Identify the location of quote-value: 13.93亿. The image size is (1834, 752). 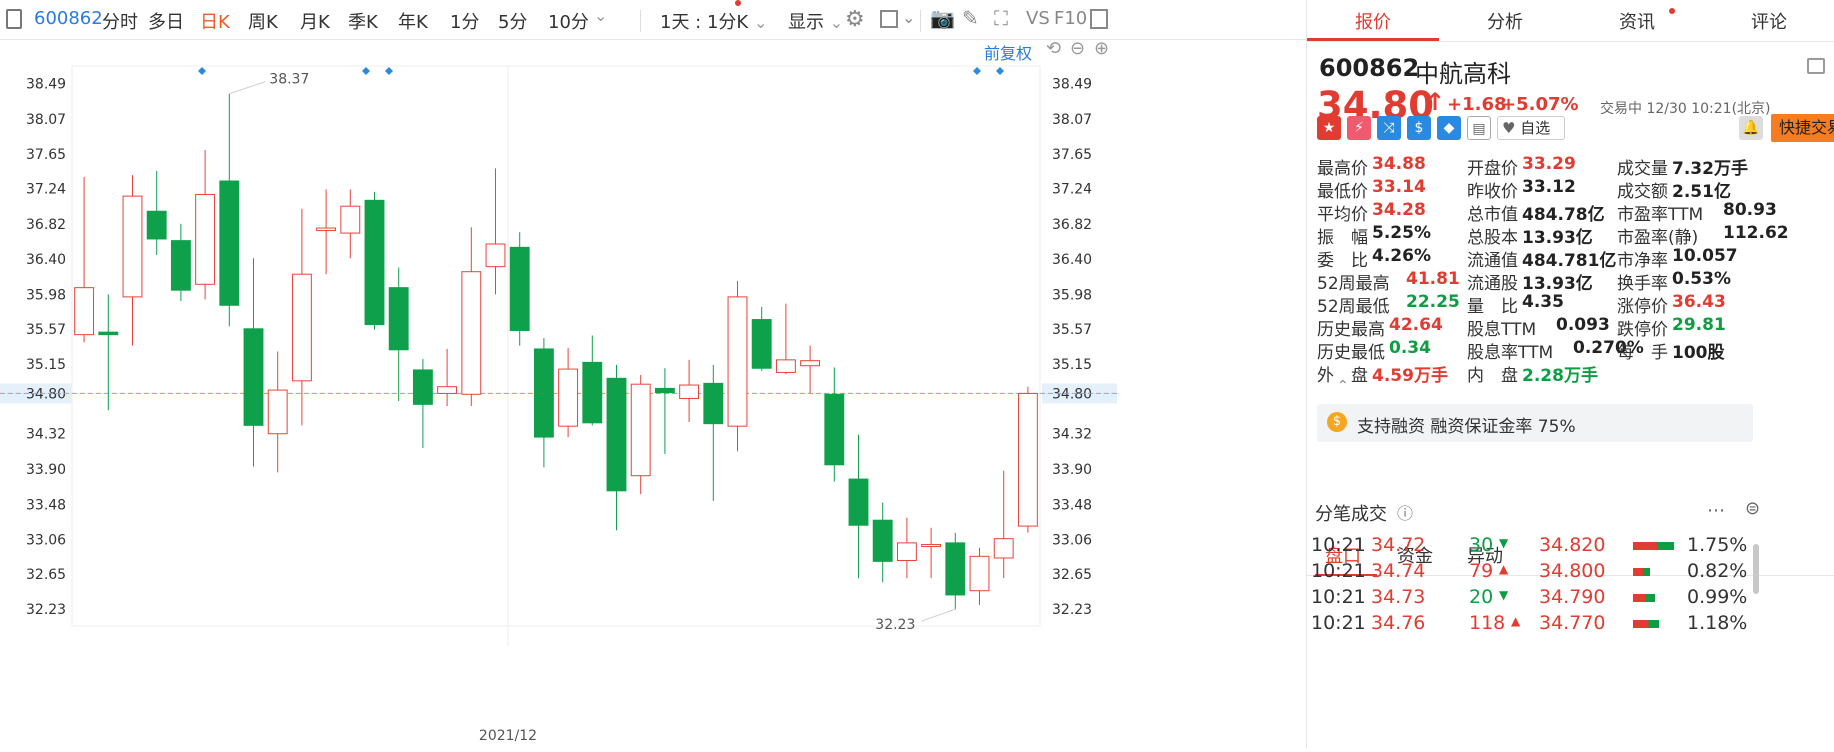
(1557, 284).